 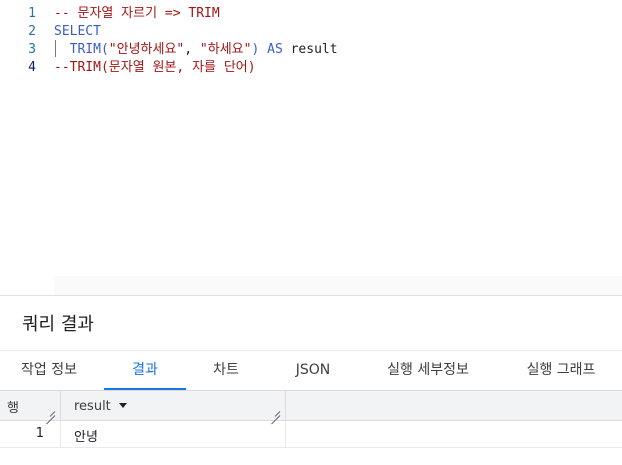 What do you see at coordinates (311, 68) in the screenshot?
I see `code-line-4: 4 --TRIM(문자열 원본, 자를 단어)` at bounding box center [311, 68].